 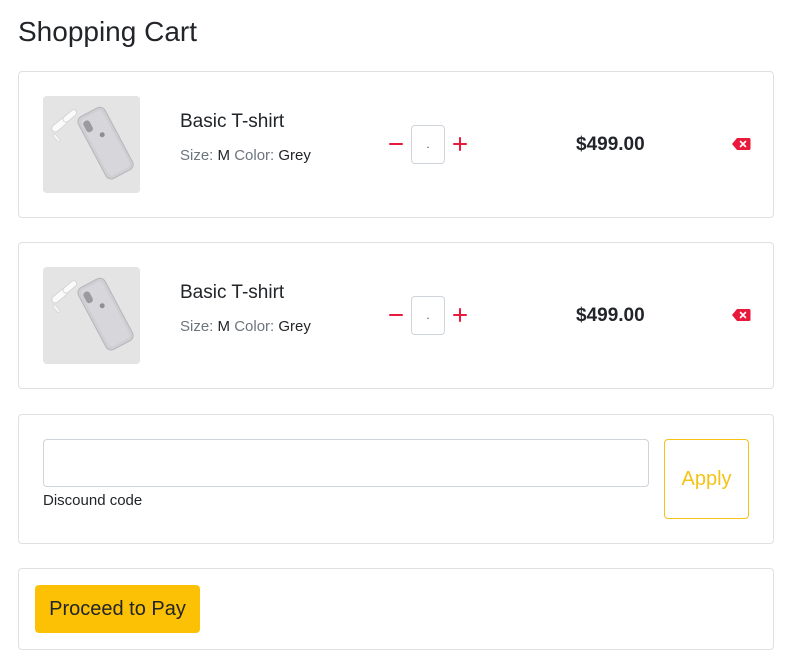 What do you see at coordinates (346, 463) in the screenshot?
I see `discount-code-input` at bounding box center [346, 463].